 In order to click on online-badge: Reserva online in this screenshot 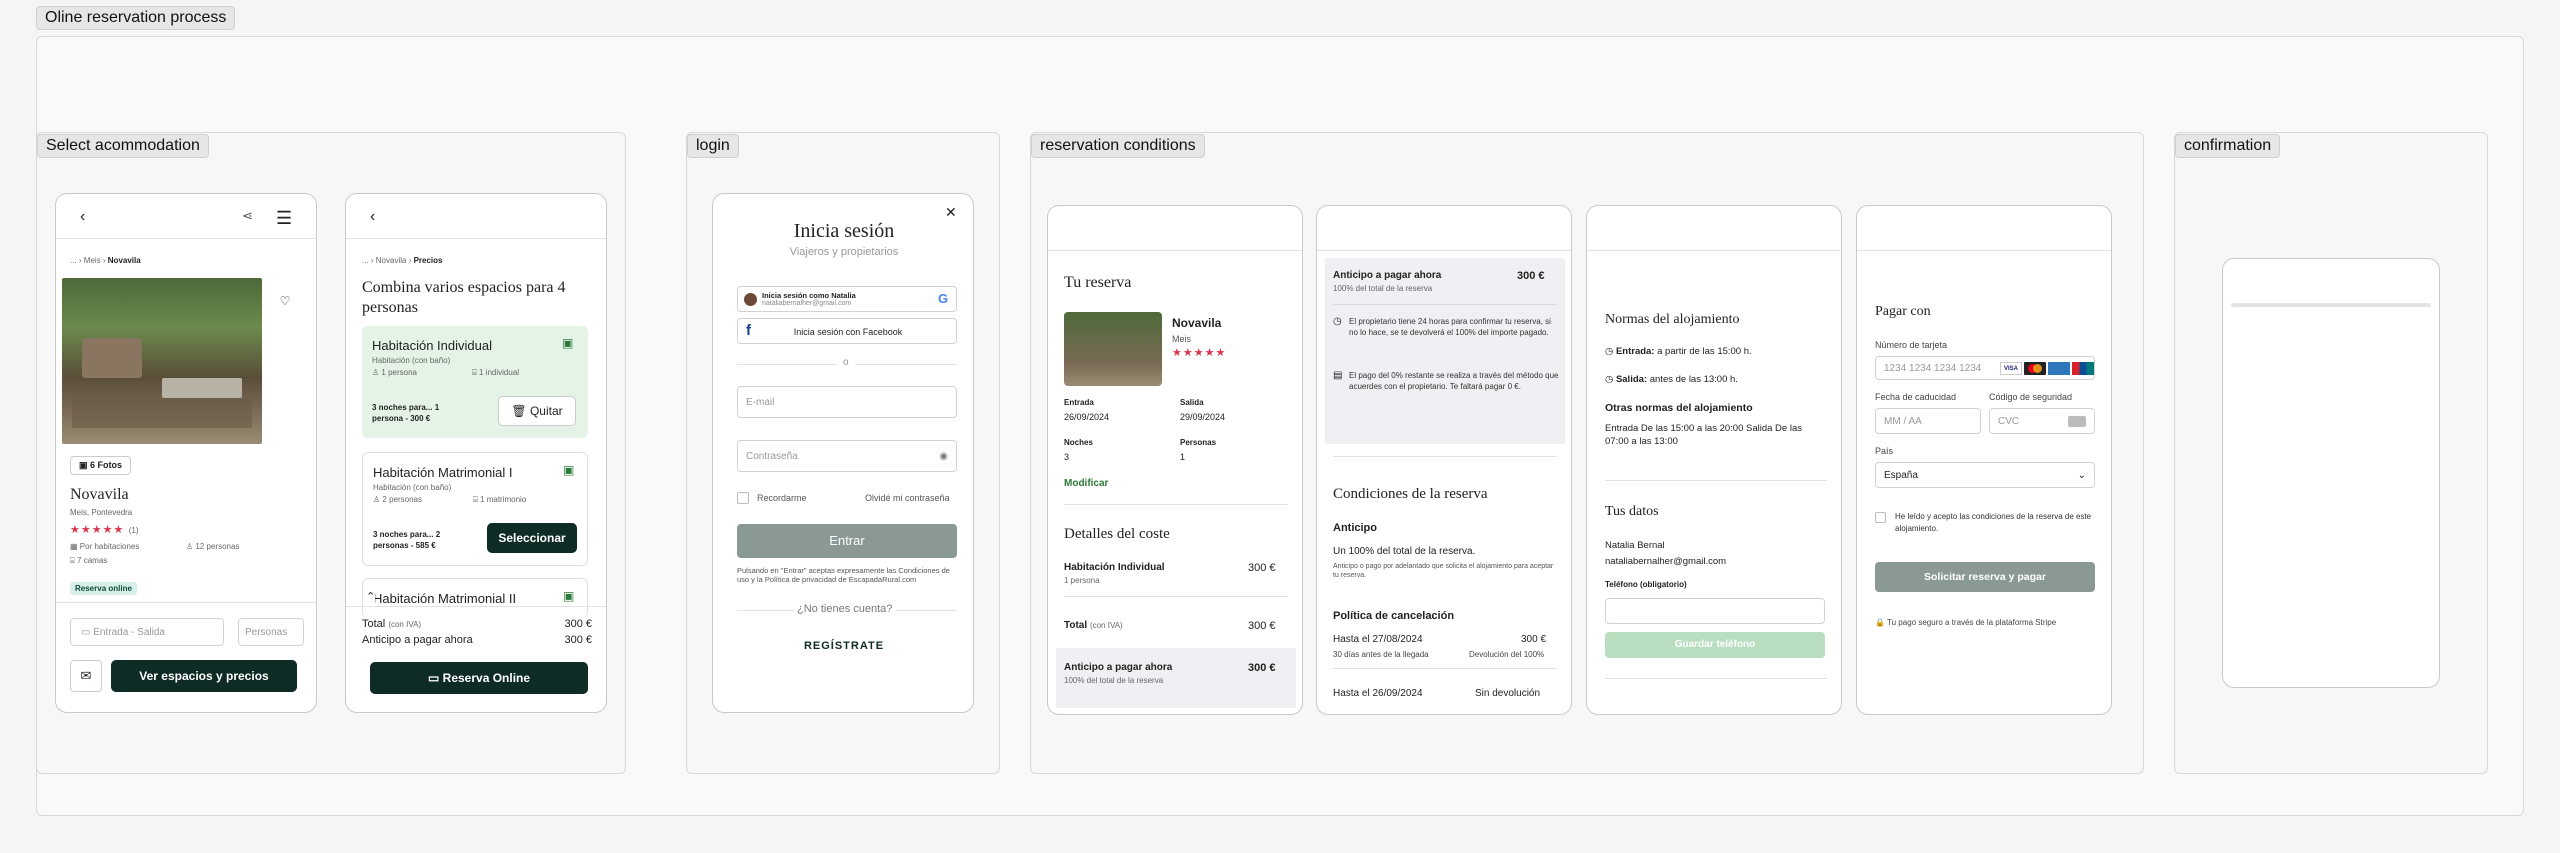, I will do `click(103, 588)`.